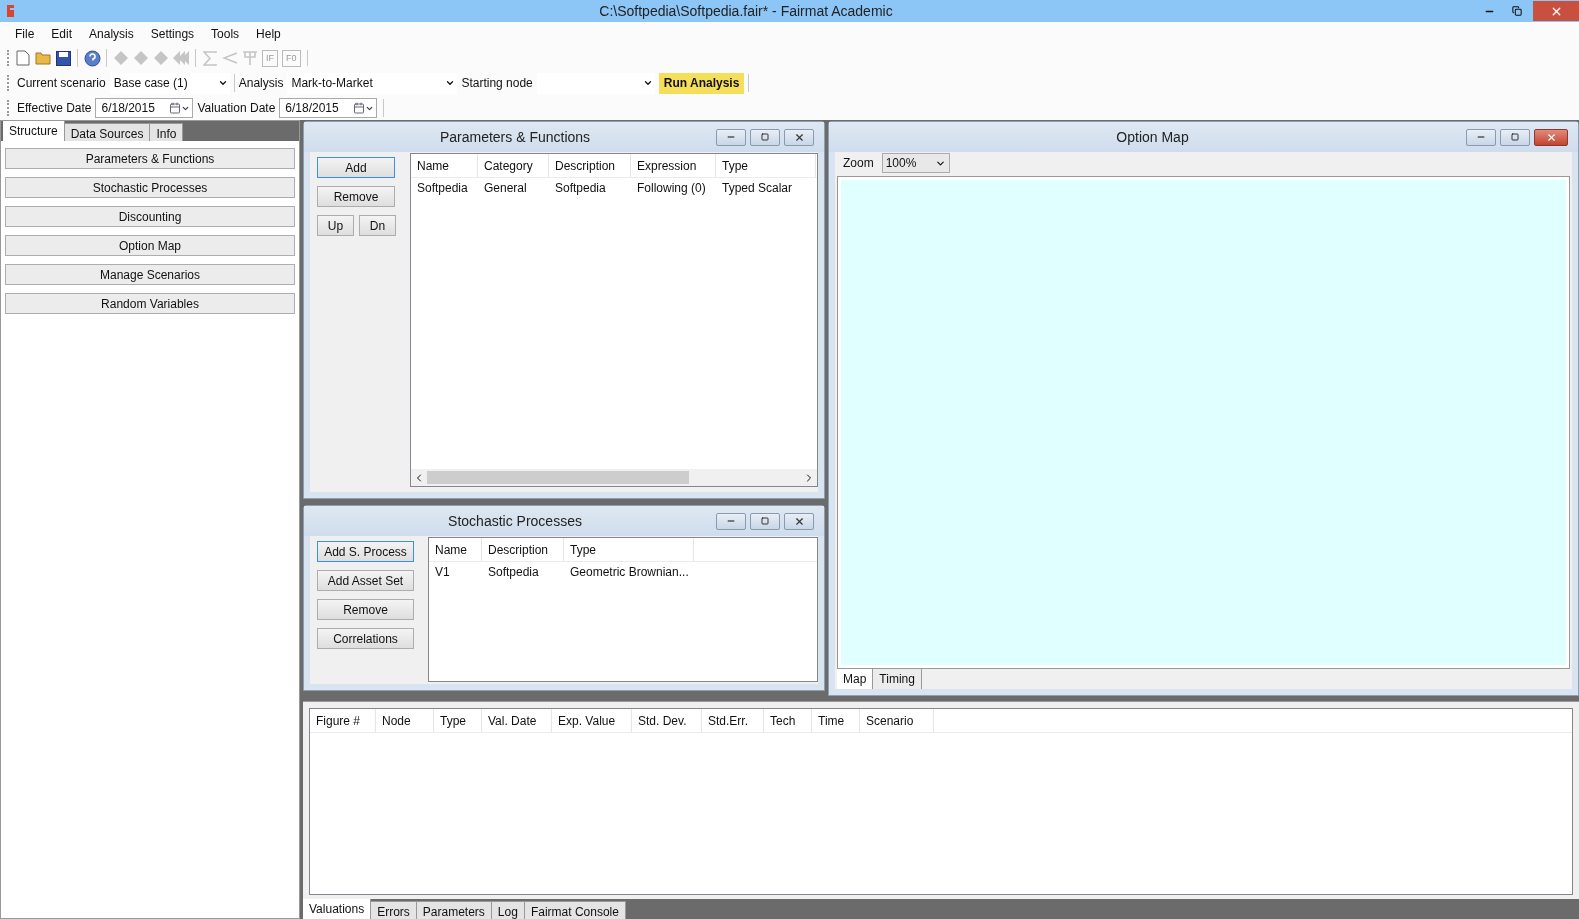  Describe the element at coordinates (150, 187) in the screenshot. I see `sidebar-item: Stochastic Processes` at that location.